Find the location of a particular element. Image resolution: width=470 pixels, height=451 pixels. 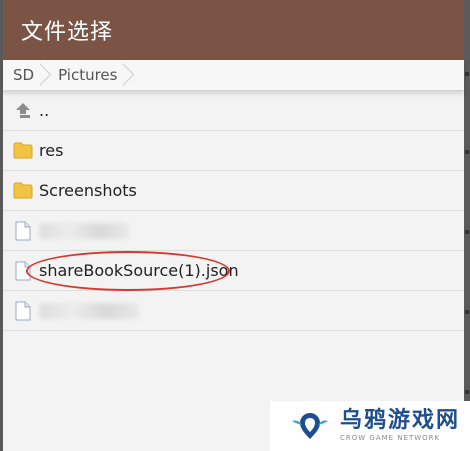

file-name: shareBookSource(1).json is located at coordinates (139, 270).